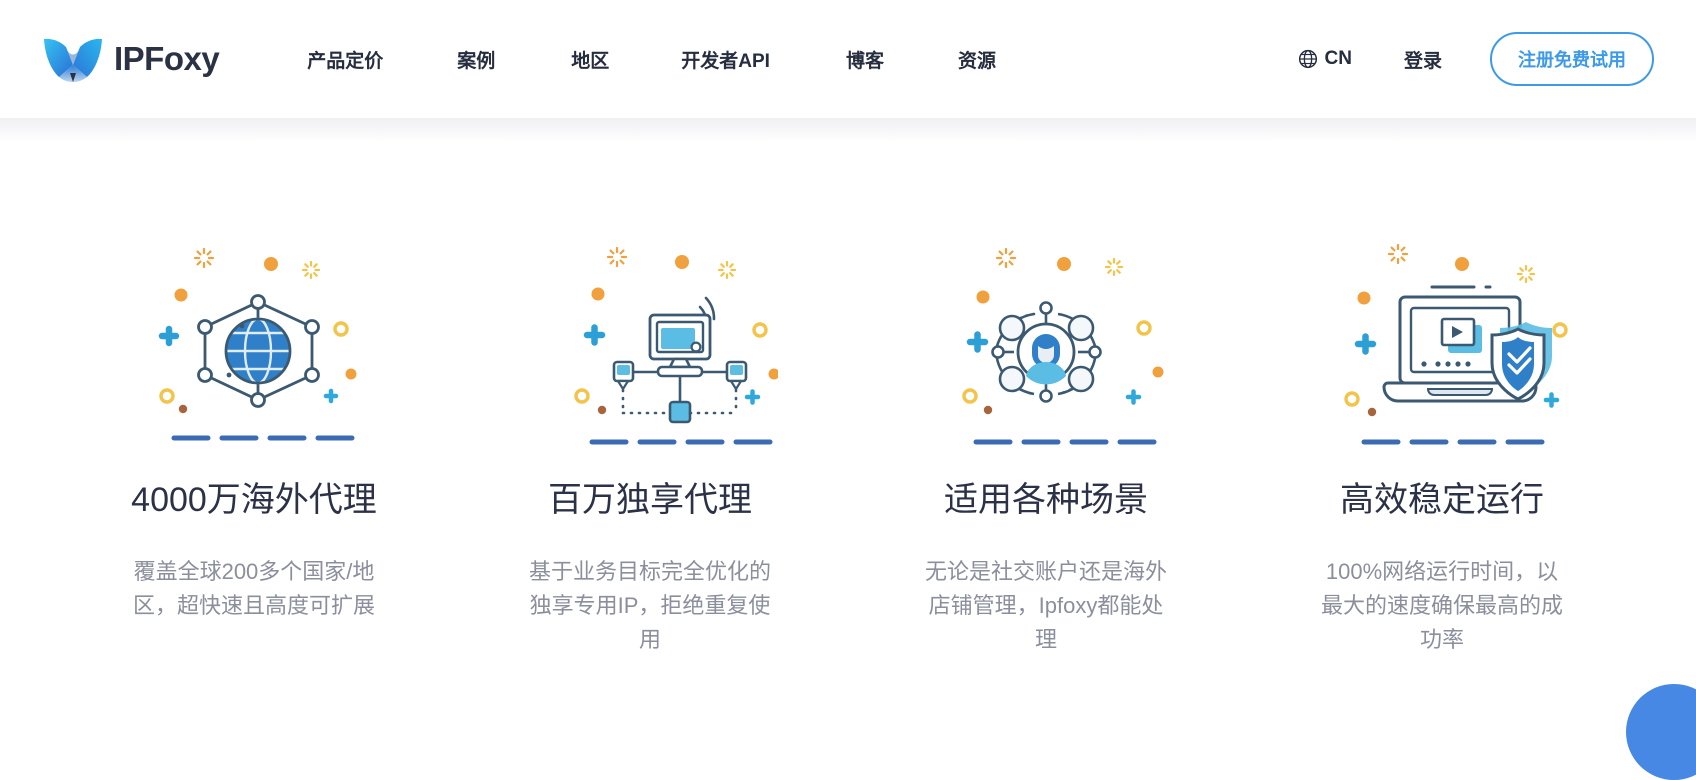  What do you see at coordinates (1442, 500) in the screenshot?
I see `feature-title: 高效稳定运行` at bounding box center [1442, 500].